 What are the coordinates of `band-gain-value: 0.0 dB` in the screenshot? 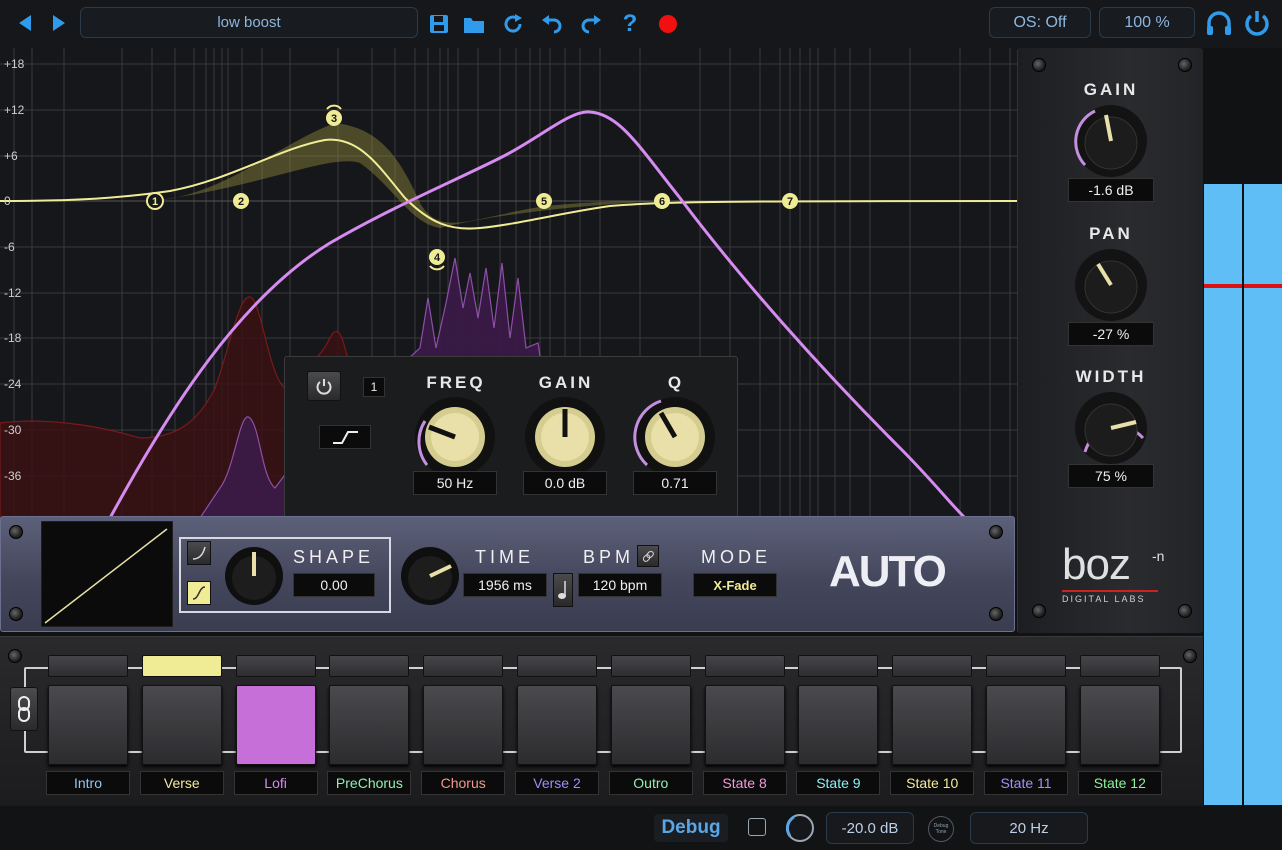 It's located at (565, 483).